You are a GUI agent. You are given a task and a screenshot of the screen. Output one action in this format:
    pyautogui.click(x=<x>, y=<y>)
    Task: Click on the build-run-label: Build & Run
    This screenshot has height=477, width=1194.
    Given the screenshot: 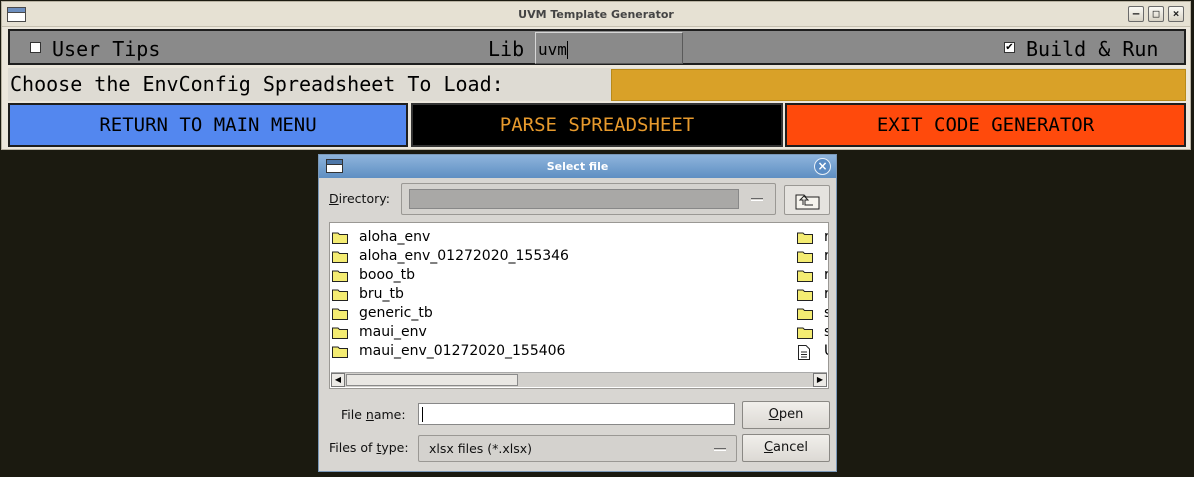 What is the action you would take?
    pyautogui.click(x=1092, y=49)
    